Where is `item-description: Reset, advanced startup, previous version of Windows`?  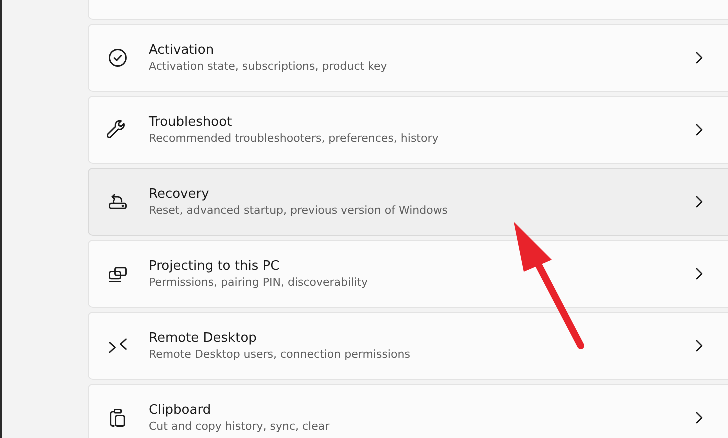 item-description: Reset, advanced startup, previous version of Windows is located at coordinates (299, 210).